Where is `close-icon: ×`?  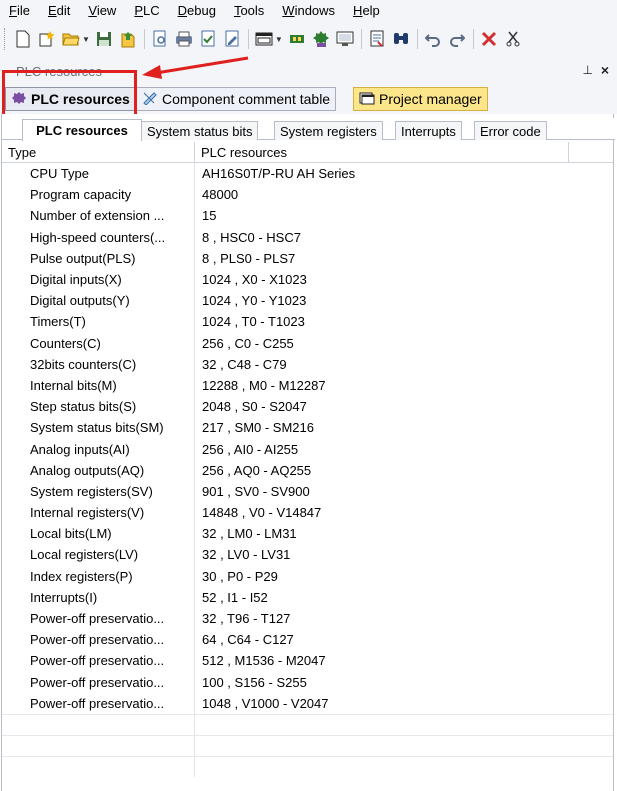 close-icon: × is located at coordinates (605, 70).